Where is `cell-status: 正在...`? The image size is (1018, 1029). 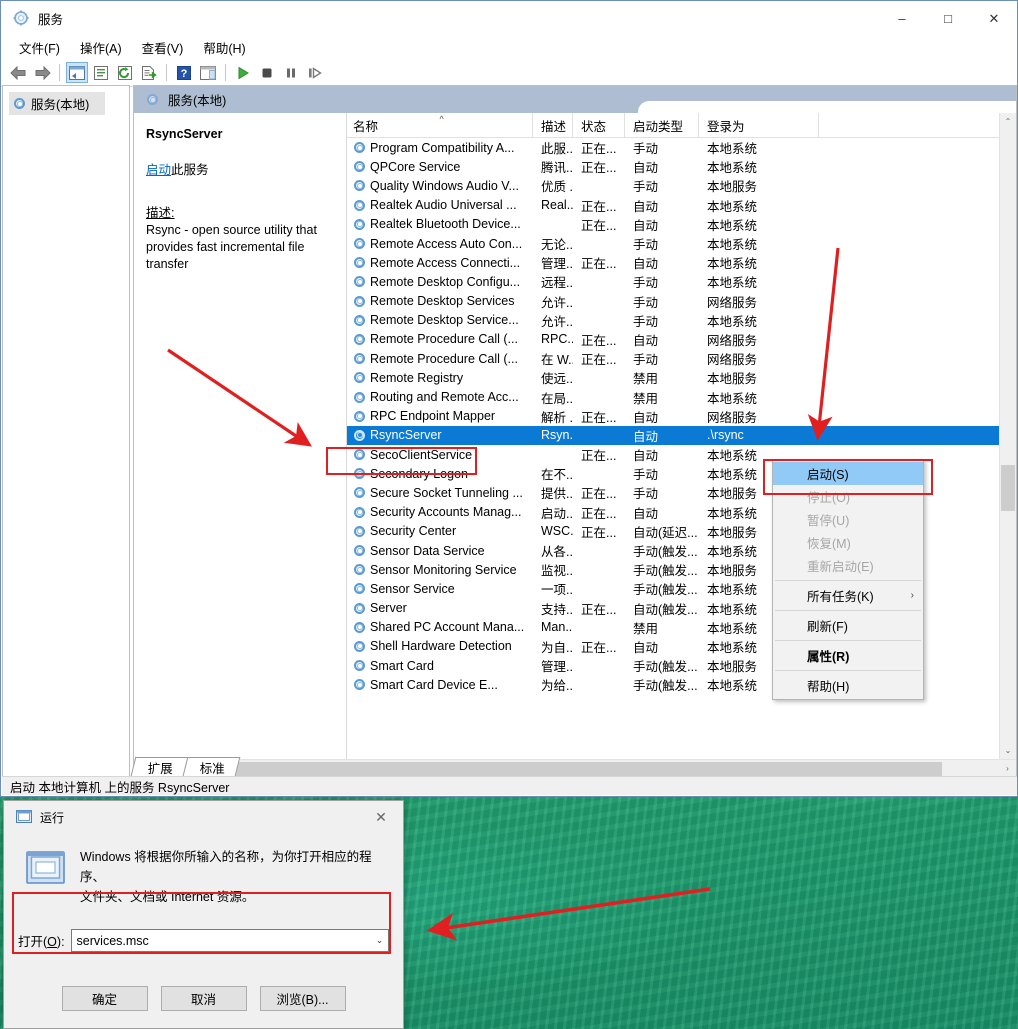
cell-status: 正在... is located at coordinates (599, 360).